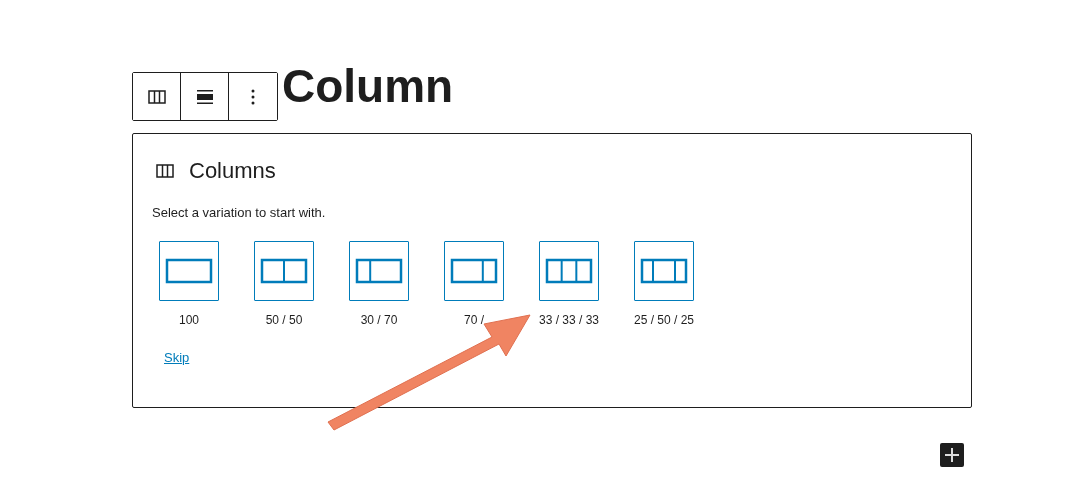 Image resolution: width=1088 pixels, height=496 pixels. I want to click on variation-label: 100, so click(189, 320).